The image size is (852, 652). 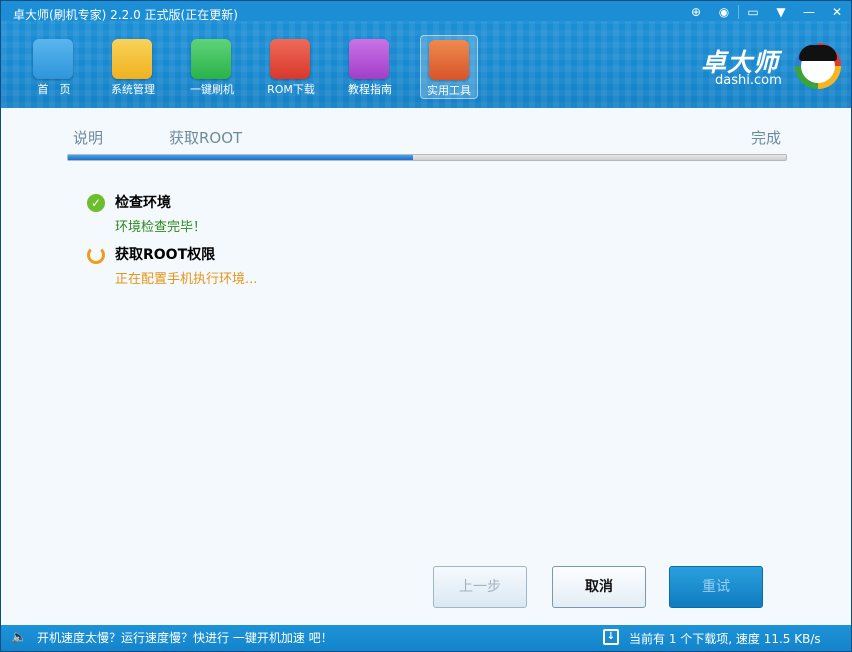 I want to click on prev-step-button: 上一步, so click(x=480, y=587).